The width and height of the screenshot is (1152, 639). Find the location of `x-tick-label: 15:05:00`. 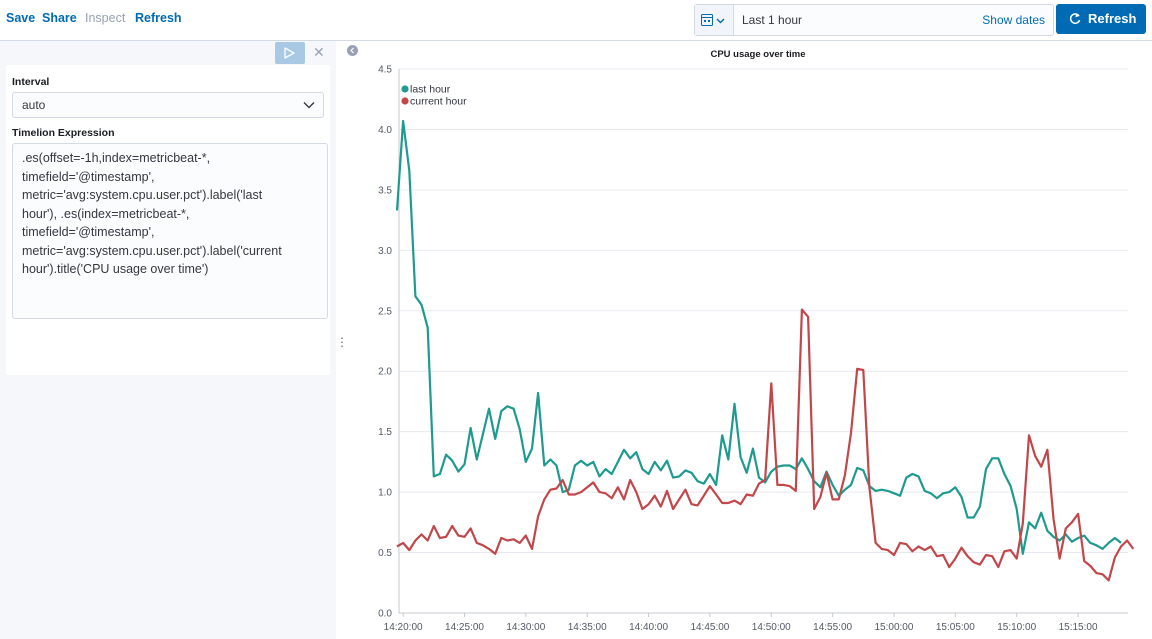

x-tick-label: 15:05:00 is located at coordinates (955, 627).